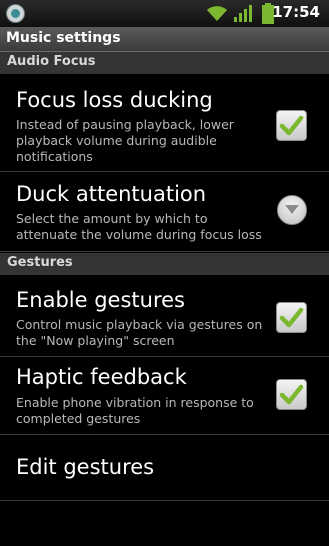 This screenshot has width=329, height=546. What do you see at coordinates (164, 39) in the screenshot?
I see `title-bar: Music settings` at bounding box center [164, 39].